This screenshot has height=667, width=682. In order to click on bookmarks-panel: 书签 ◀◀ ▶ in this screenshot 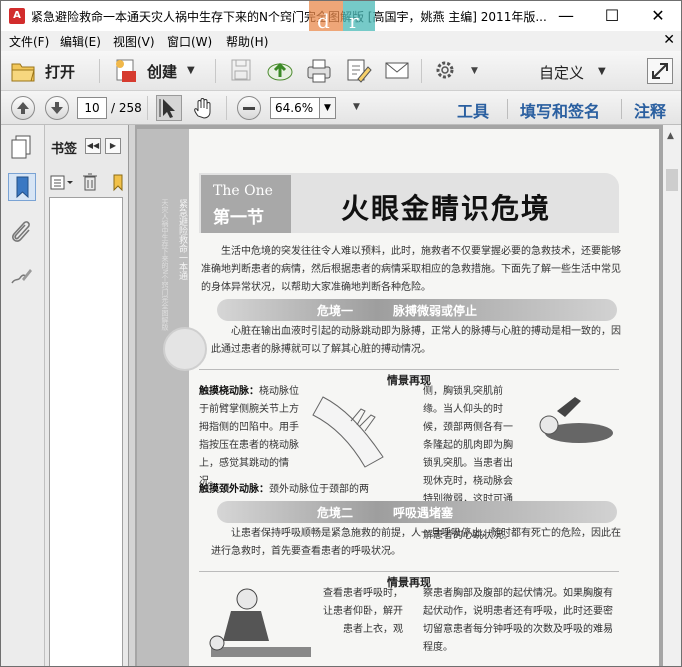, I will do `click(87, 395)`.